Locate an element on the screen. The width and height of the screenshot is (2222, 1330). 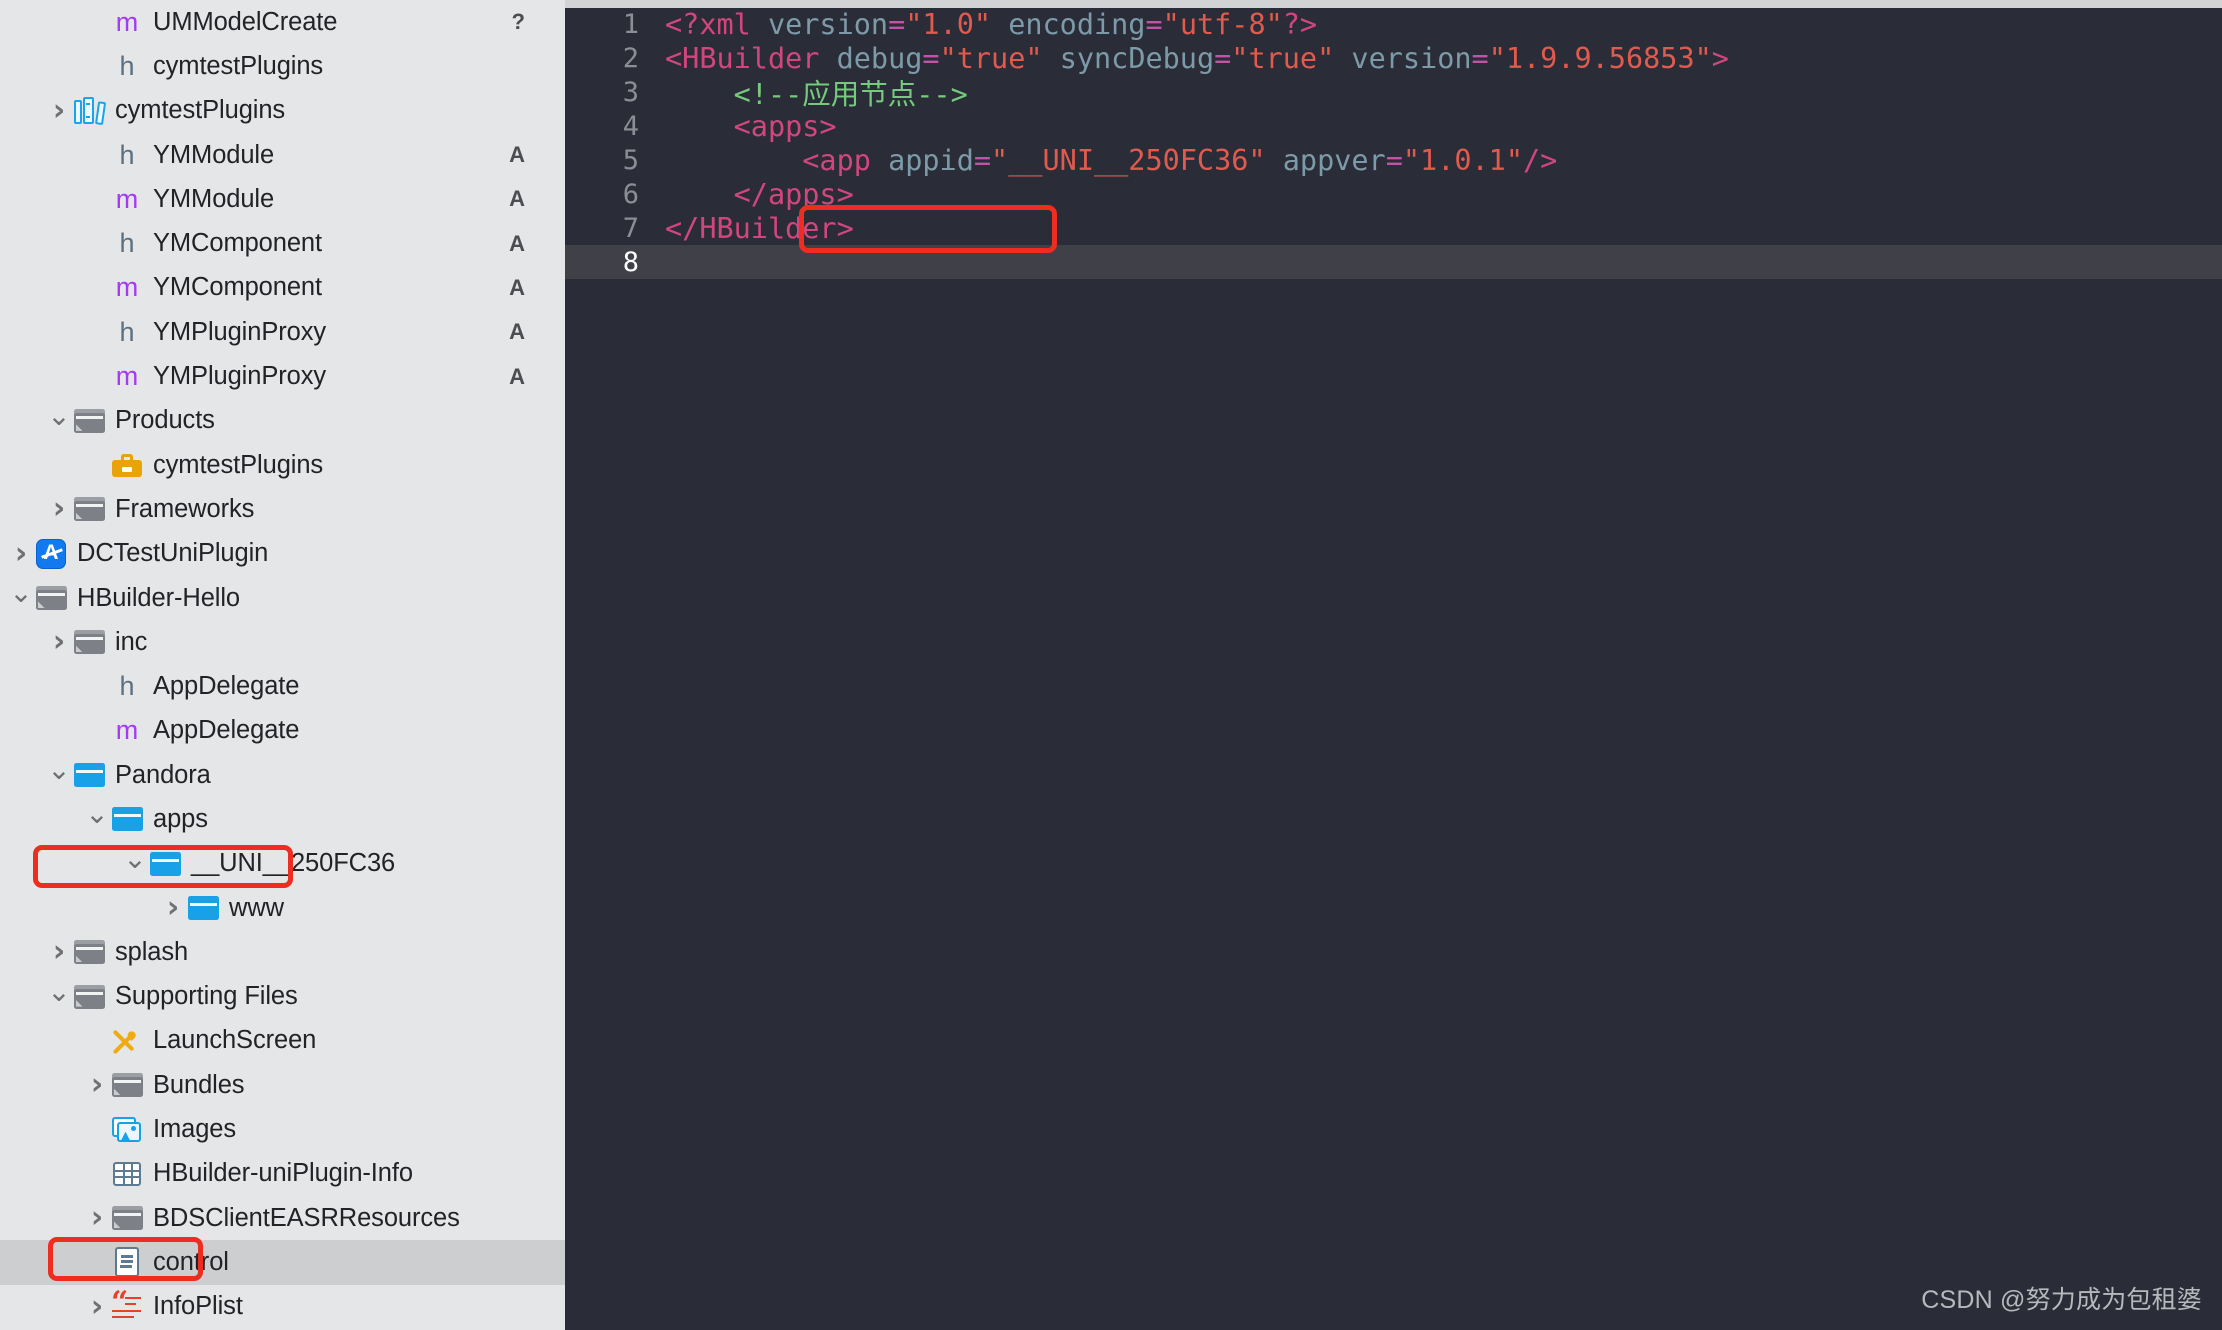
line-number: 4 is located at coordinates (630, 127).